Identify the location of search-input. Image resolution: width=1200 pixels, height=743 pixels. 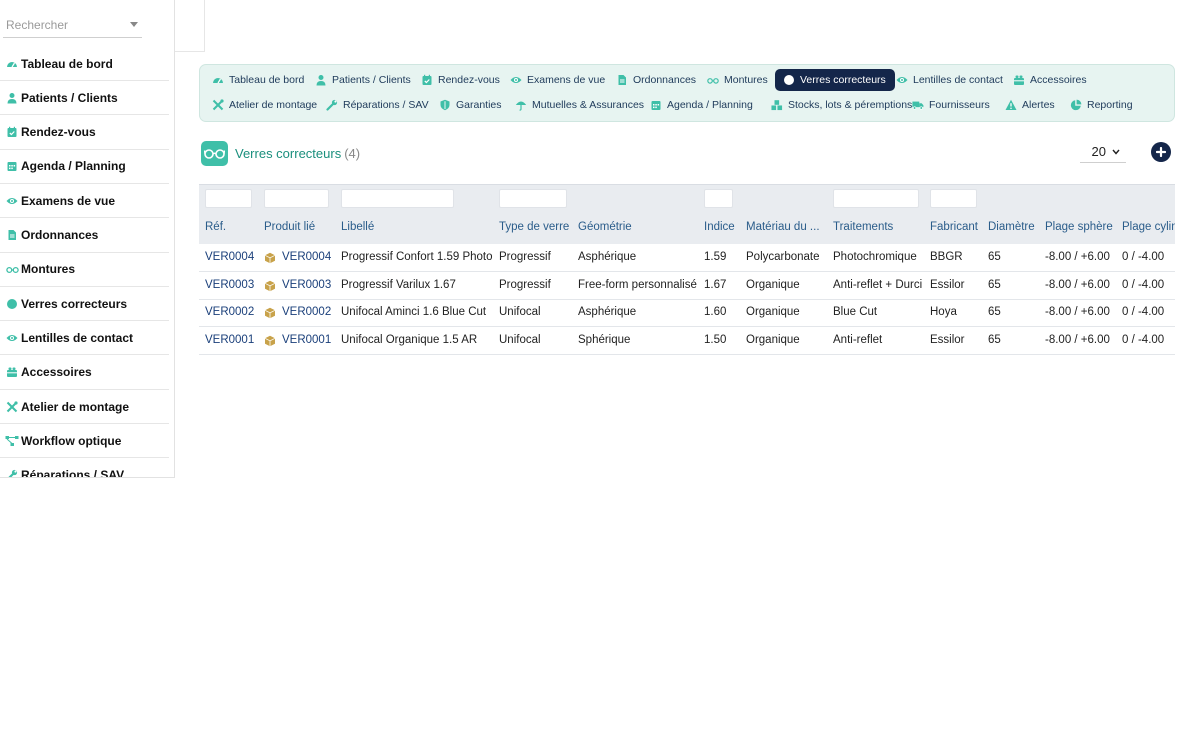
(63, 25).